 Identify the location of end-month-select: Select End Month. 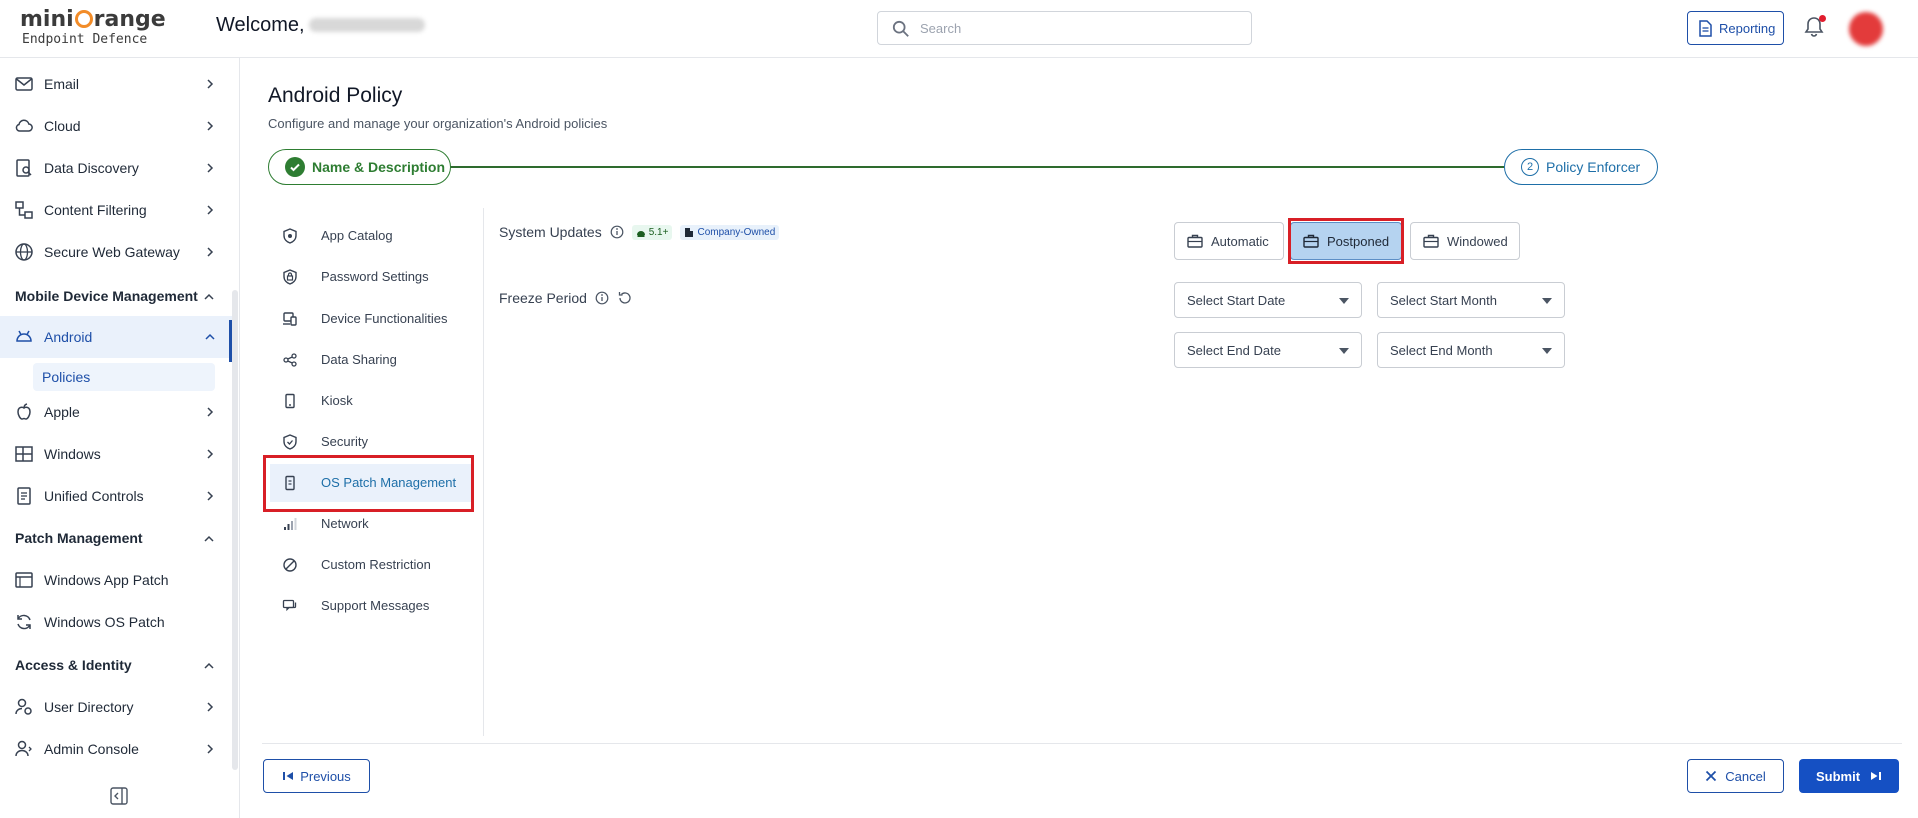
(1471, 350).